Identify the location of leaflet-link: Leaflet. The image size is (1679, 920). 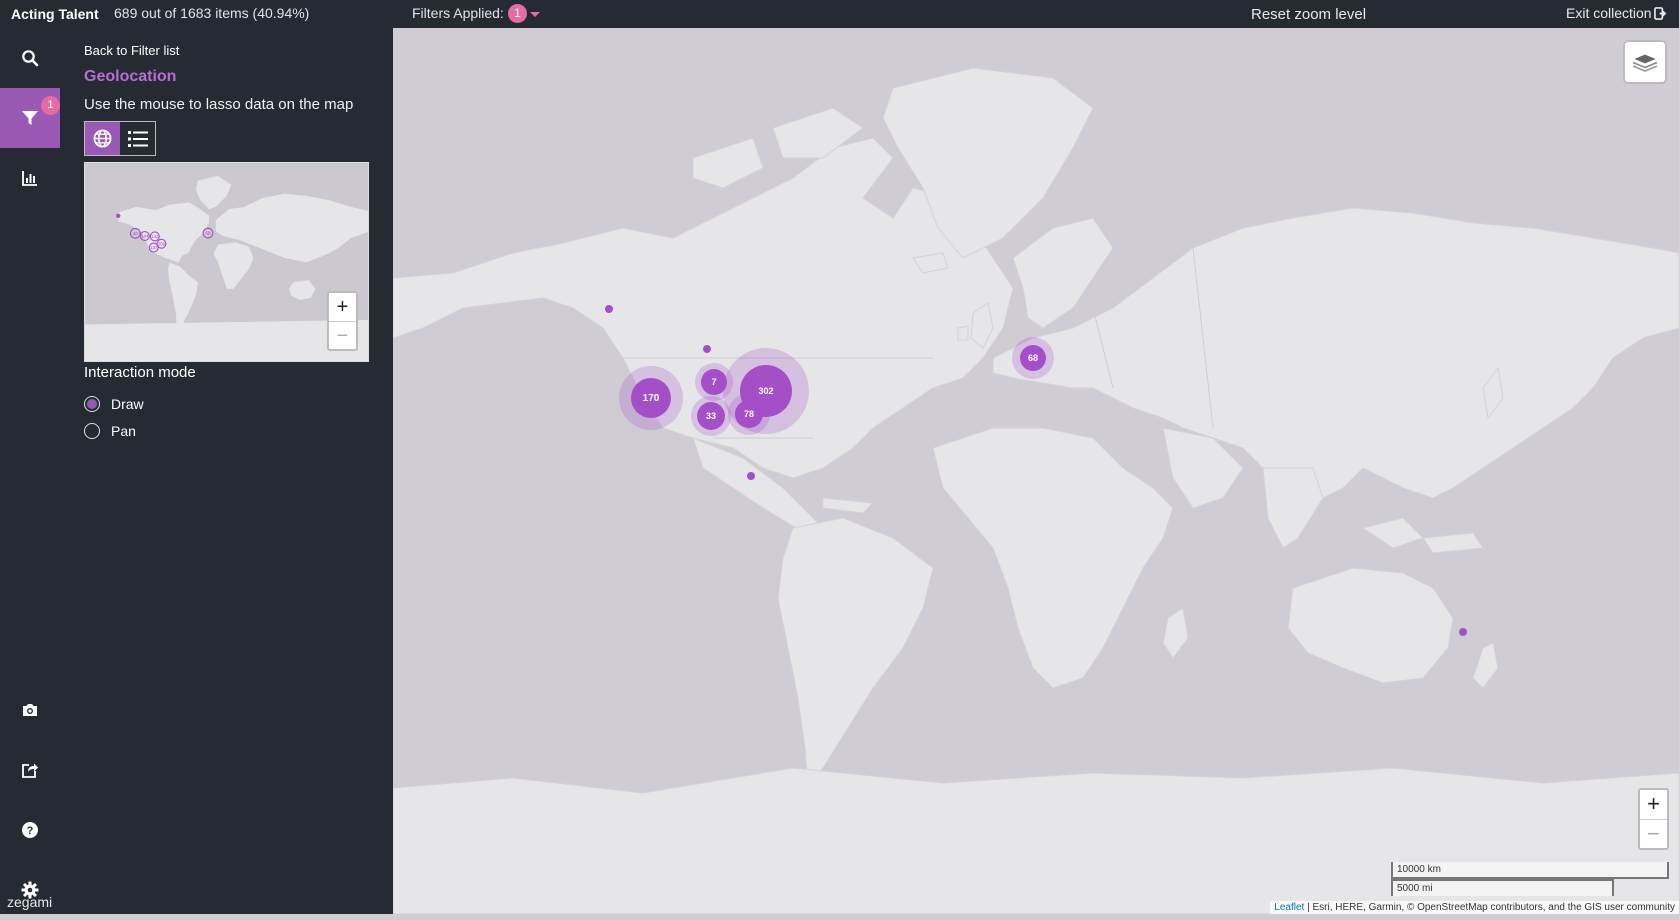
(1289, 907).